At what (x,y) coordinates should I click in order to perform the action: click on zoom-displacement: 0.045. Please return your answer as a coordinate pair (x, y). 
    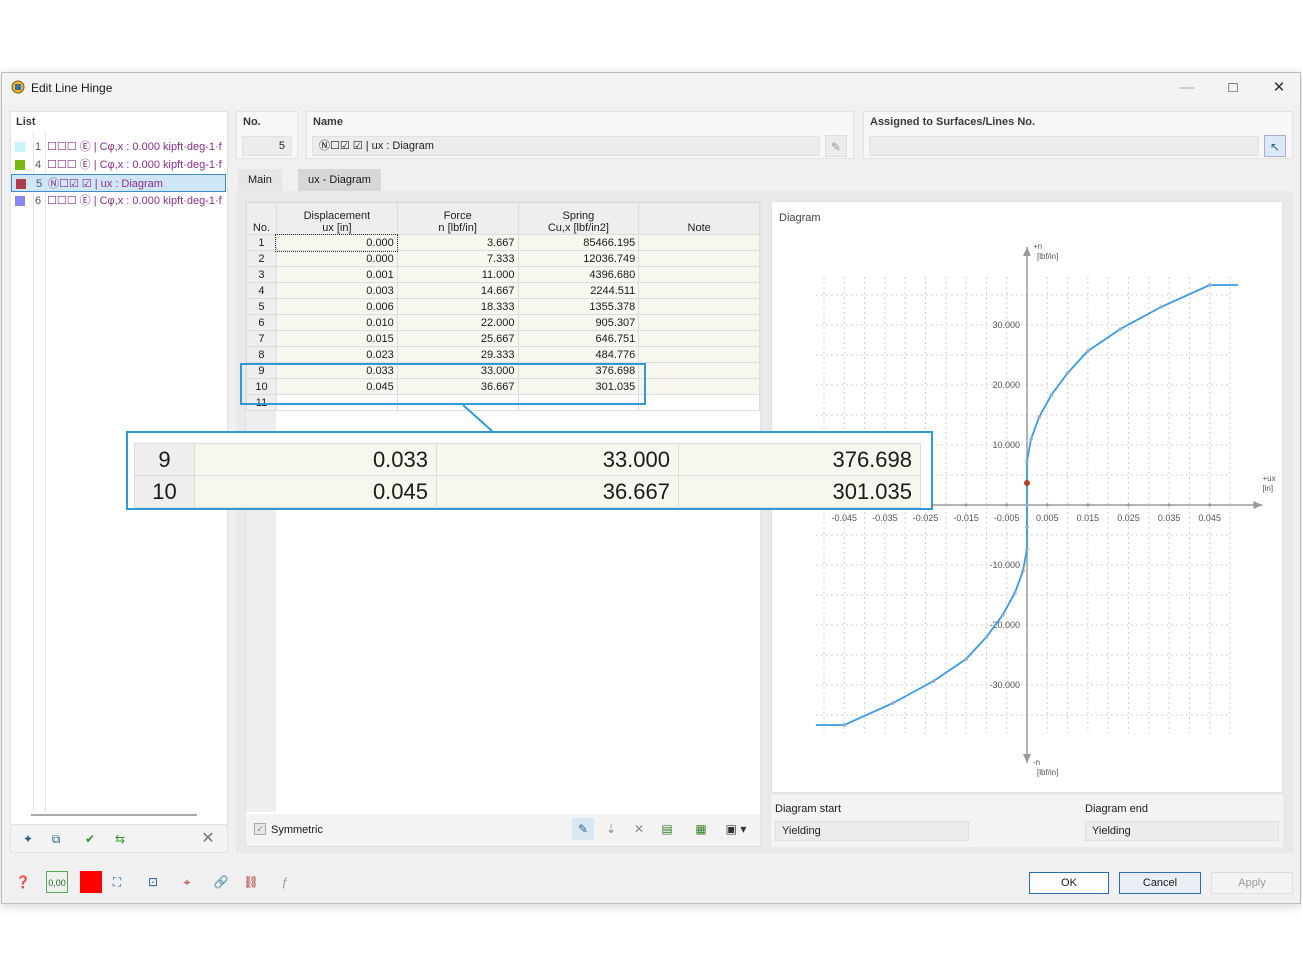
    Looking at the image, I should click on (315, 491).